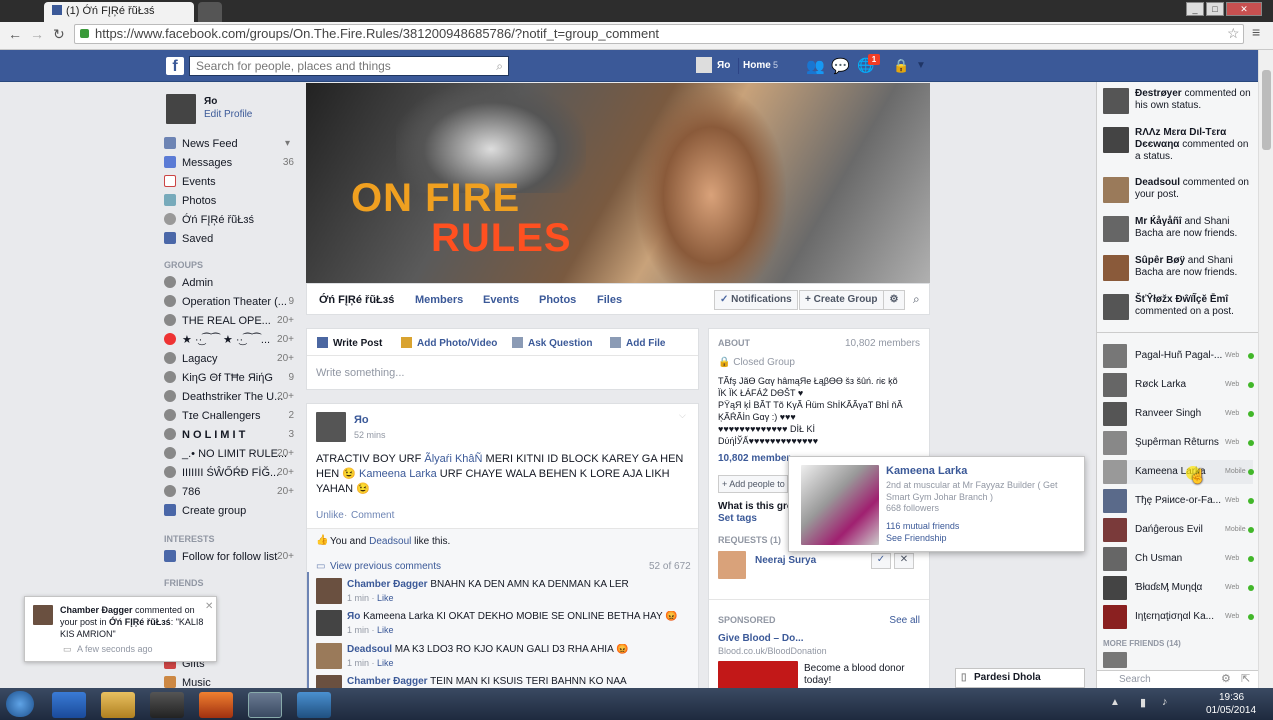  I want to click on members-link: 10,802 member, so click(754, 458).